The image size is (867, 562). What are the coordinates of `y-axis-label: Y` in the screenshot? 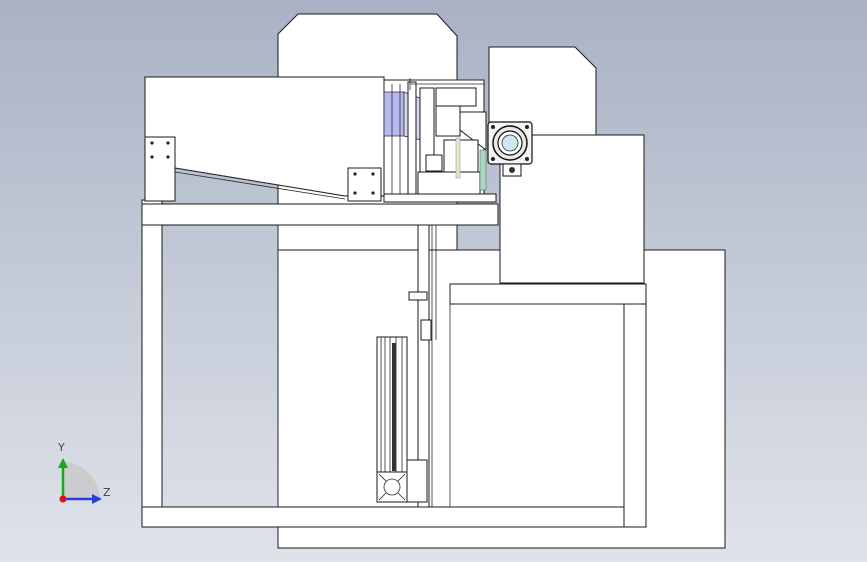 It's located at (61, 447).